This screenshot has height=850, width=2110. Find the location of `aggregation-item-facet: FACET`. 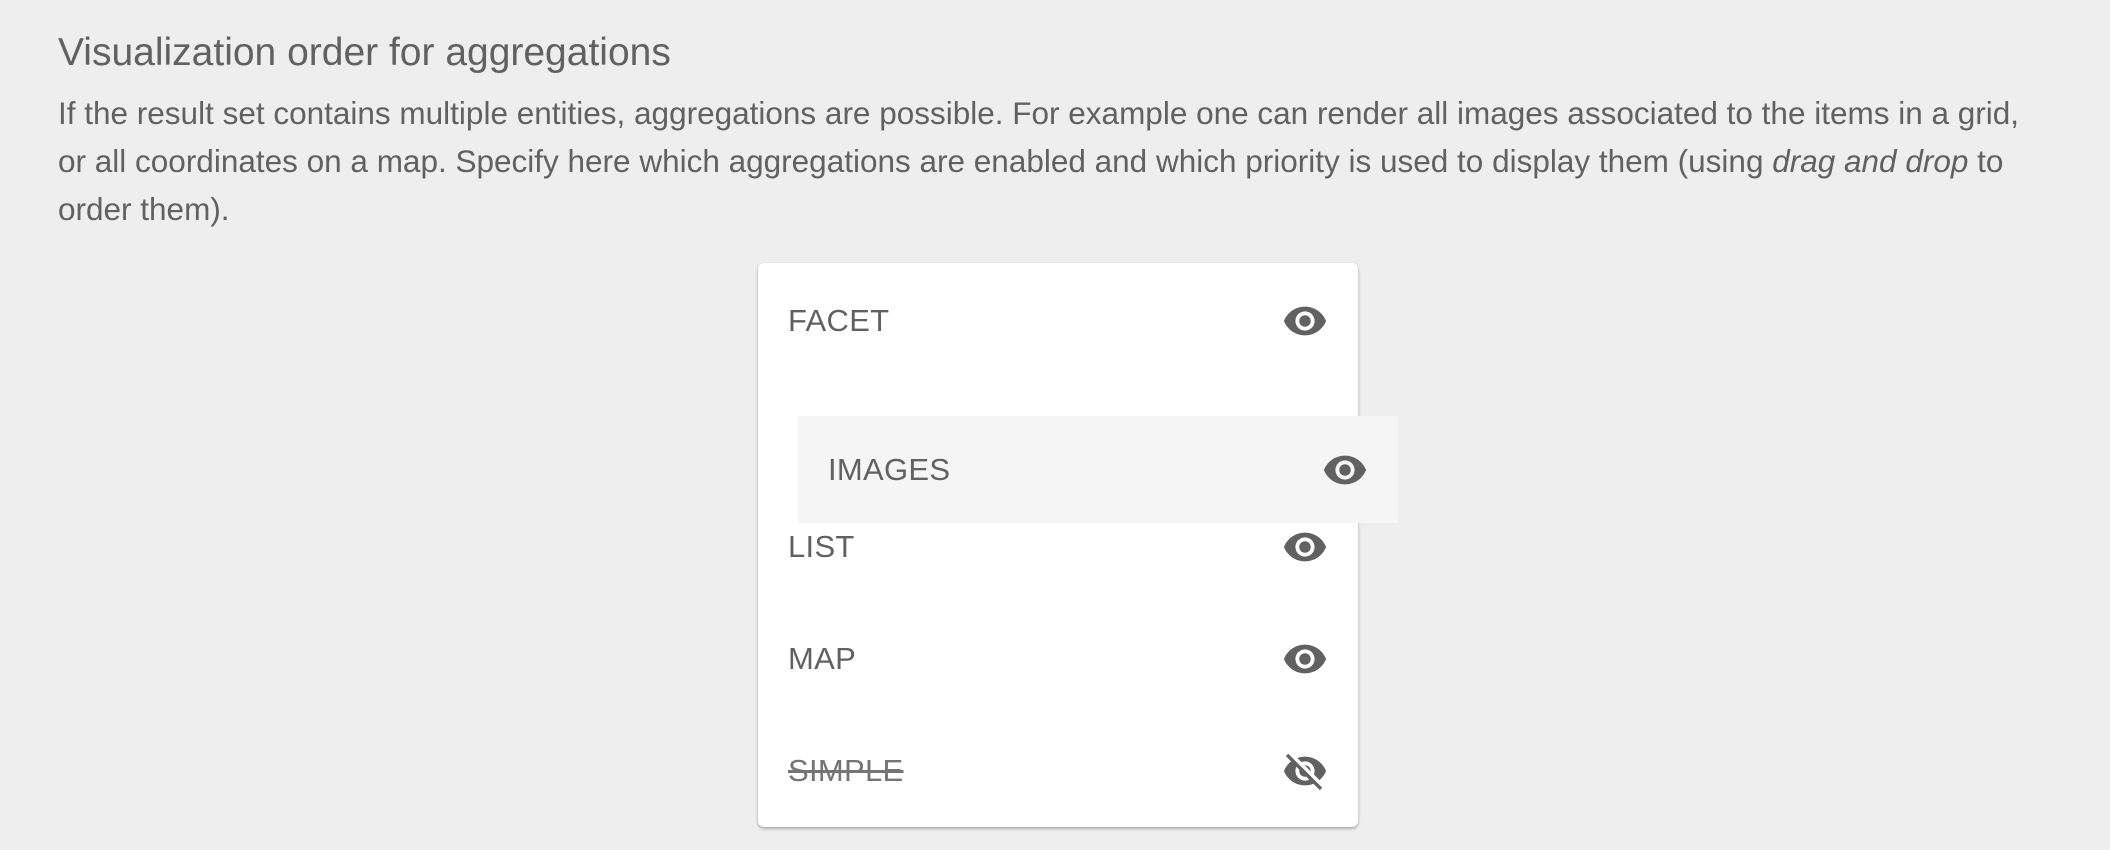

aggregation-item-facet: FACET is located at coordinates (1058, 321).